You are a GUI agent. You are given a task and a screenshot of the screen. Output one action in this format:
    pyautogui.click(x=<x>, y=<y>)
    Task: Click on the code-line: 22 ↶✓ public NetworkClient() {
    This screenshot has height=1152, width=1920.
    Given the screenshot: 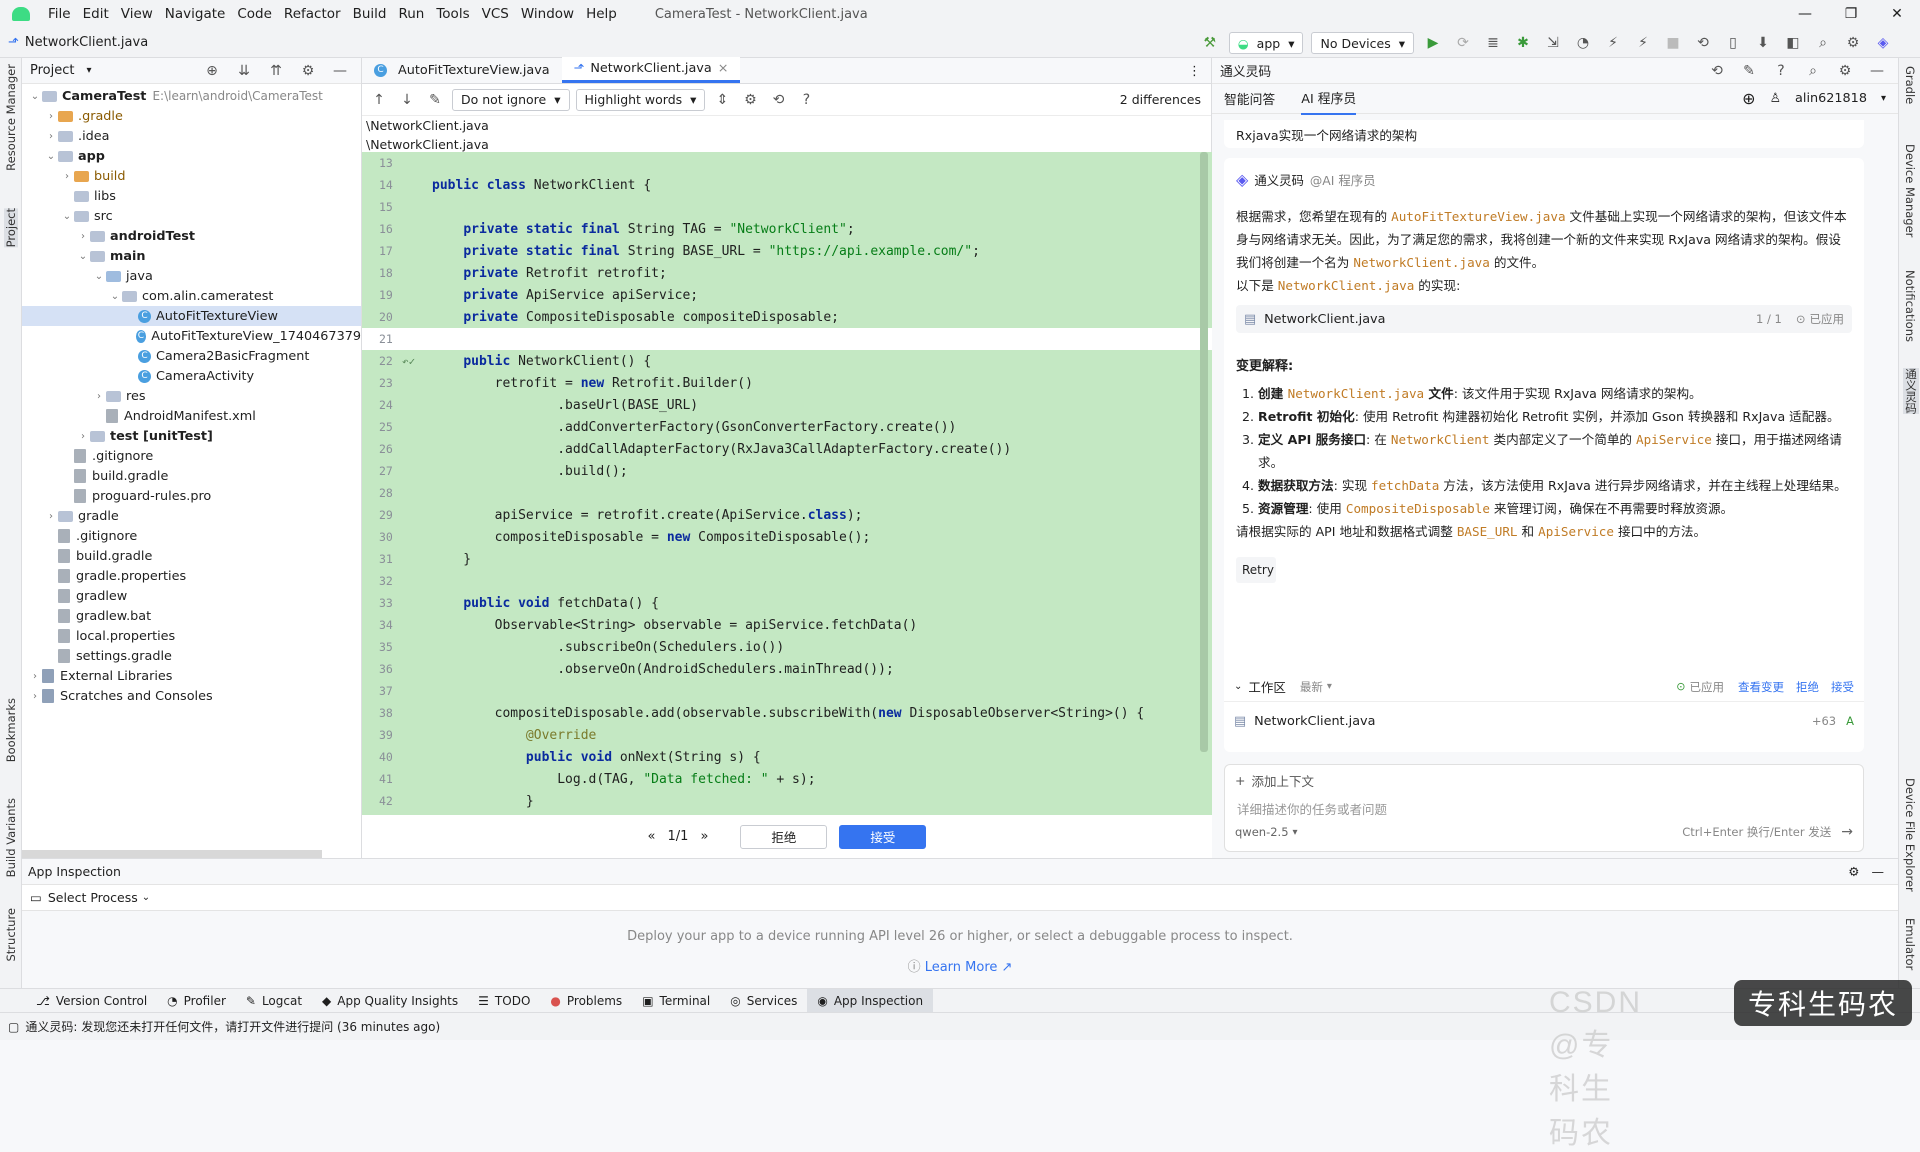 What is the action you would take?
    pyautogui.click(x=787, y=361)
    